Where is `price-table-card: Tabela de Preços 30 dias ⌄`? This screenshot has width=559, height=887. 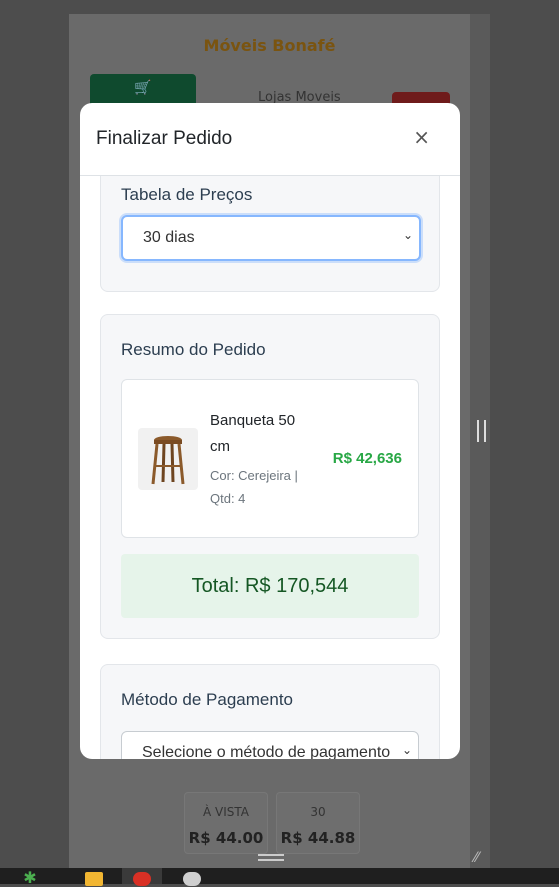 price-table-card: Tabela de Preços 30 dias ⌄ is located at coordinates (270, 234).